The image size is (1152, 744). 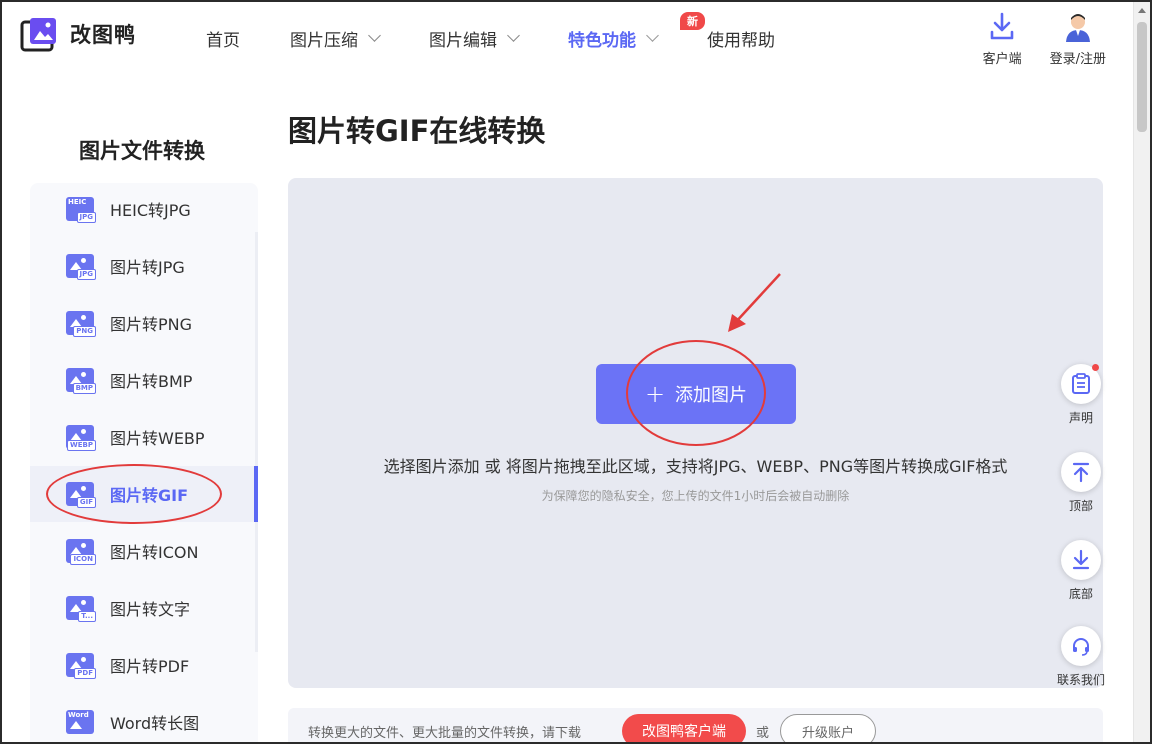 I want to click on logo-icon, so click(x=39, y=34).